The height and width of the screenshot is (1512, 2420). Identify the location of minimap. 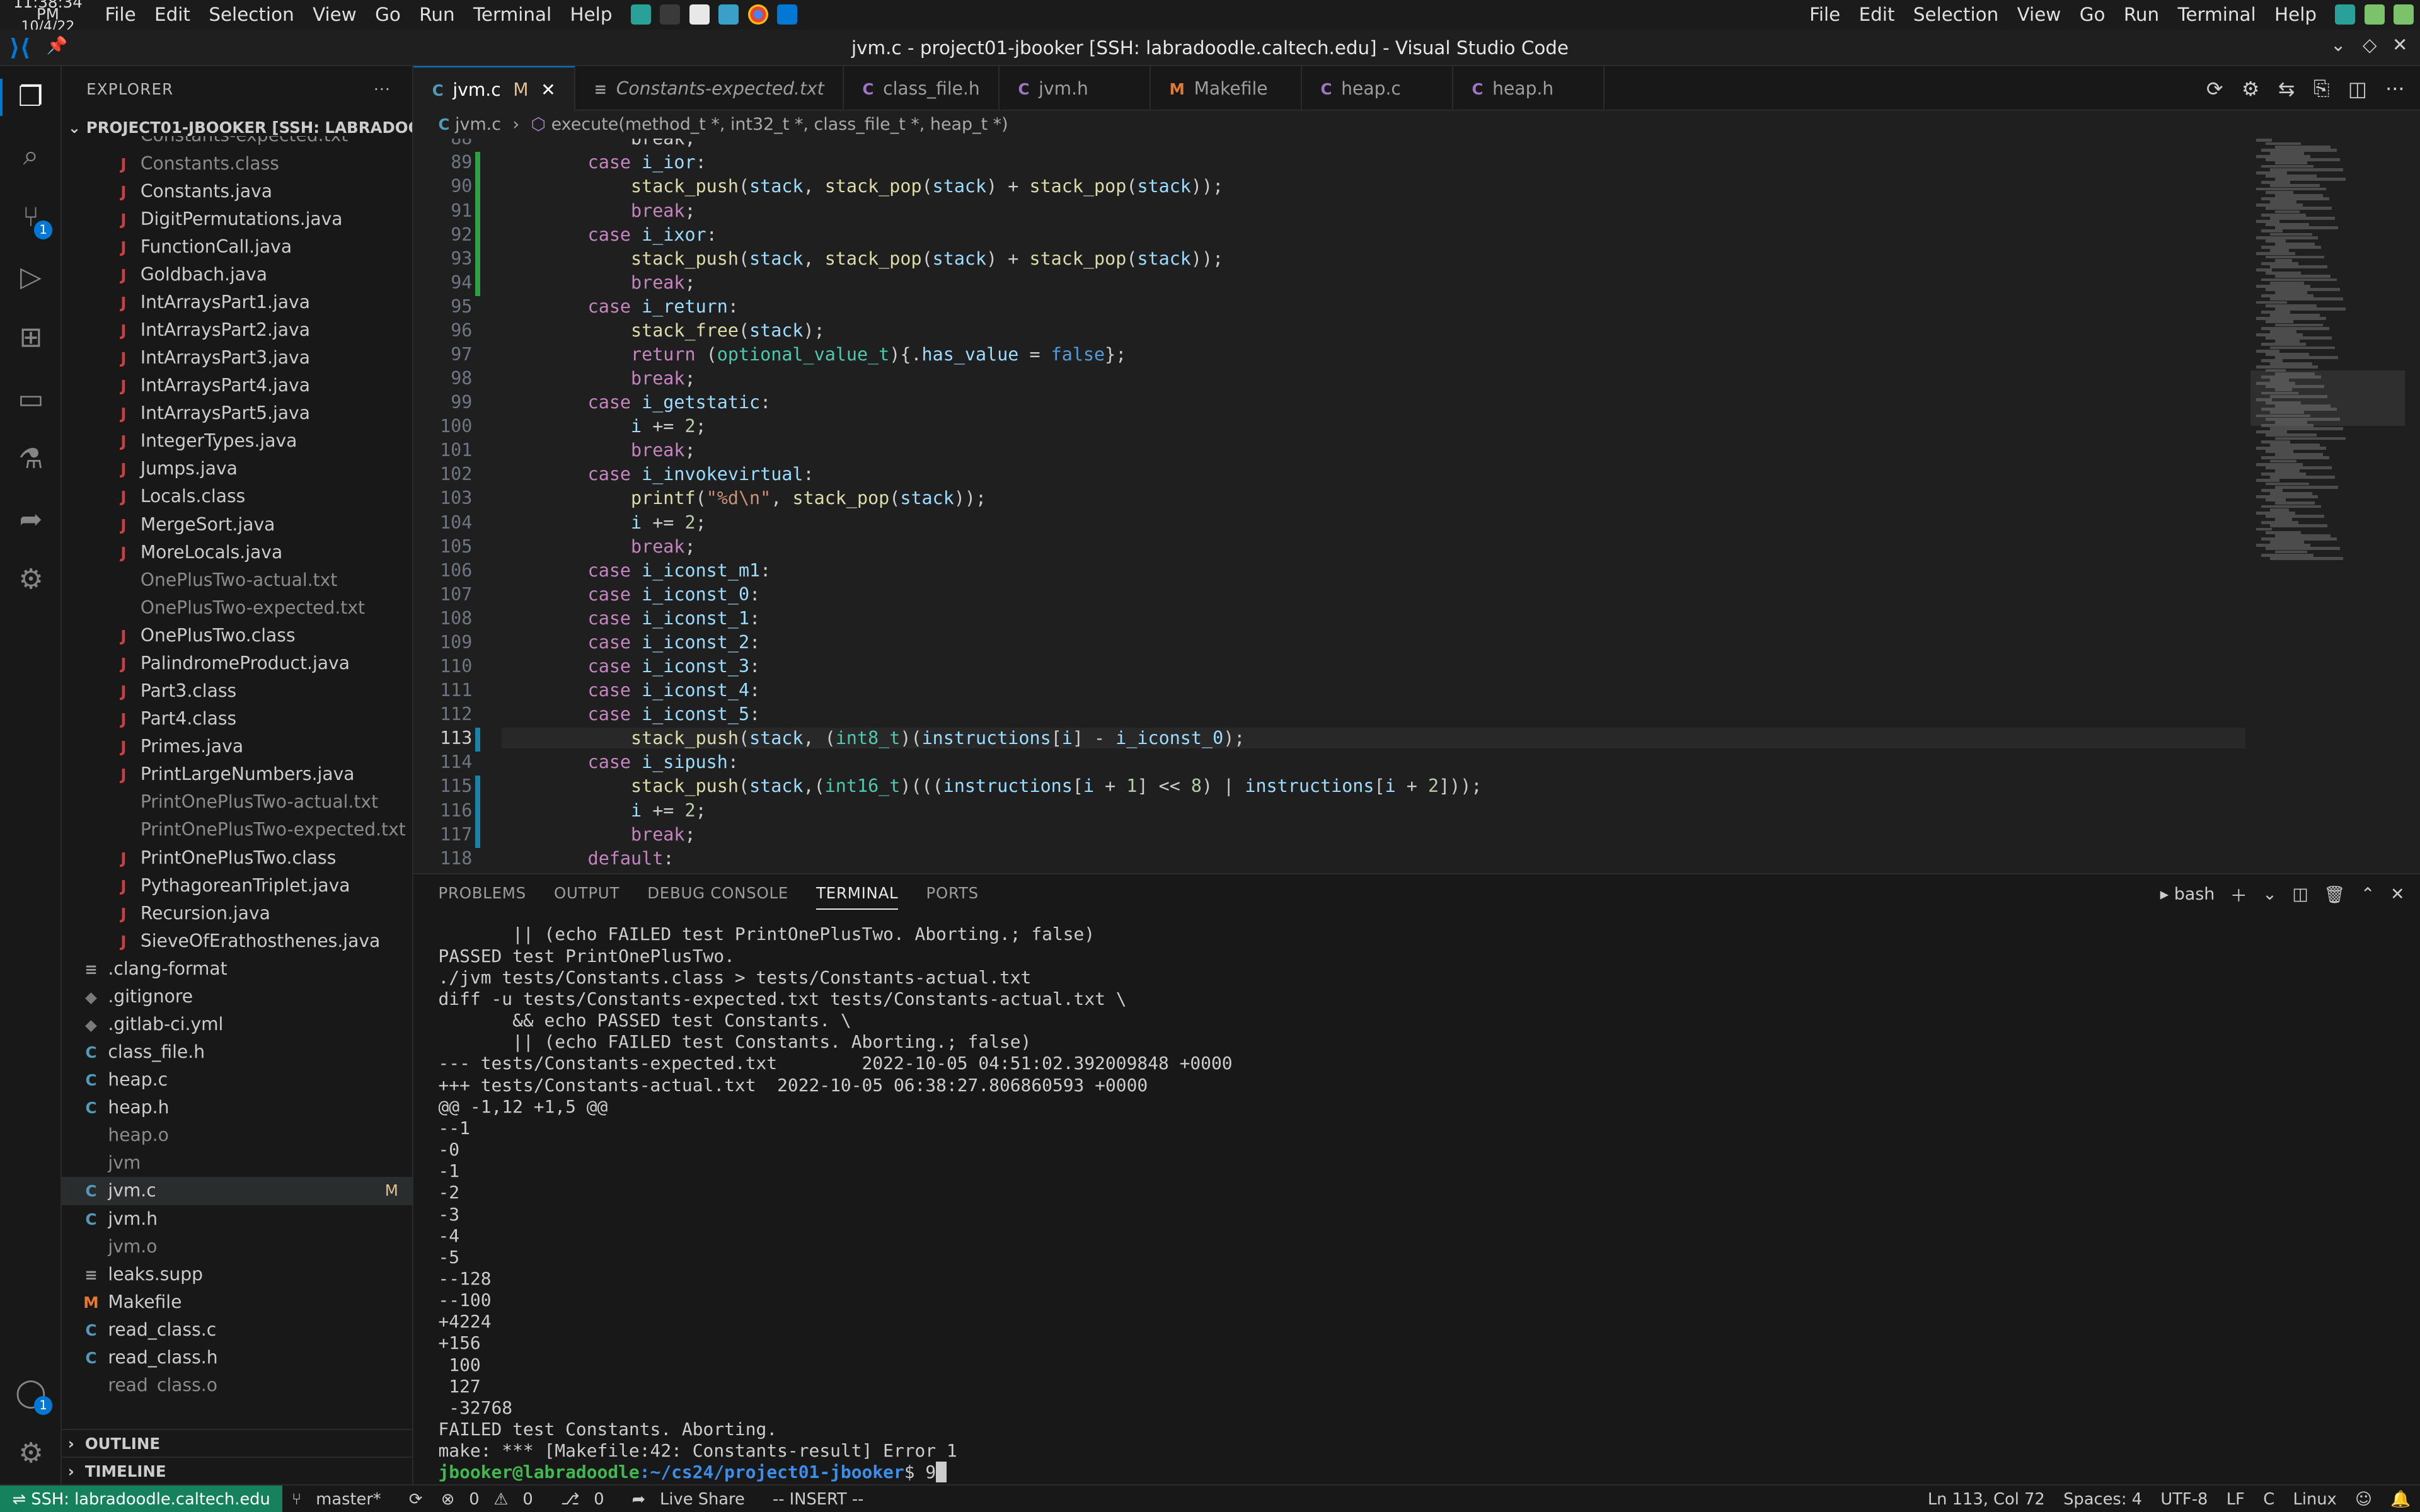
(2328, 506).